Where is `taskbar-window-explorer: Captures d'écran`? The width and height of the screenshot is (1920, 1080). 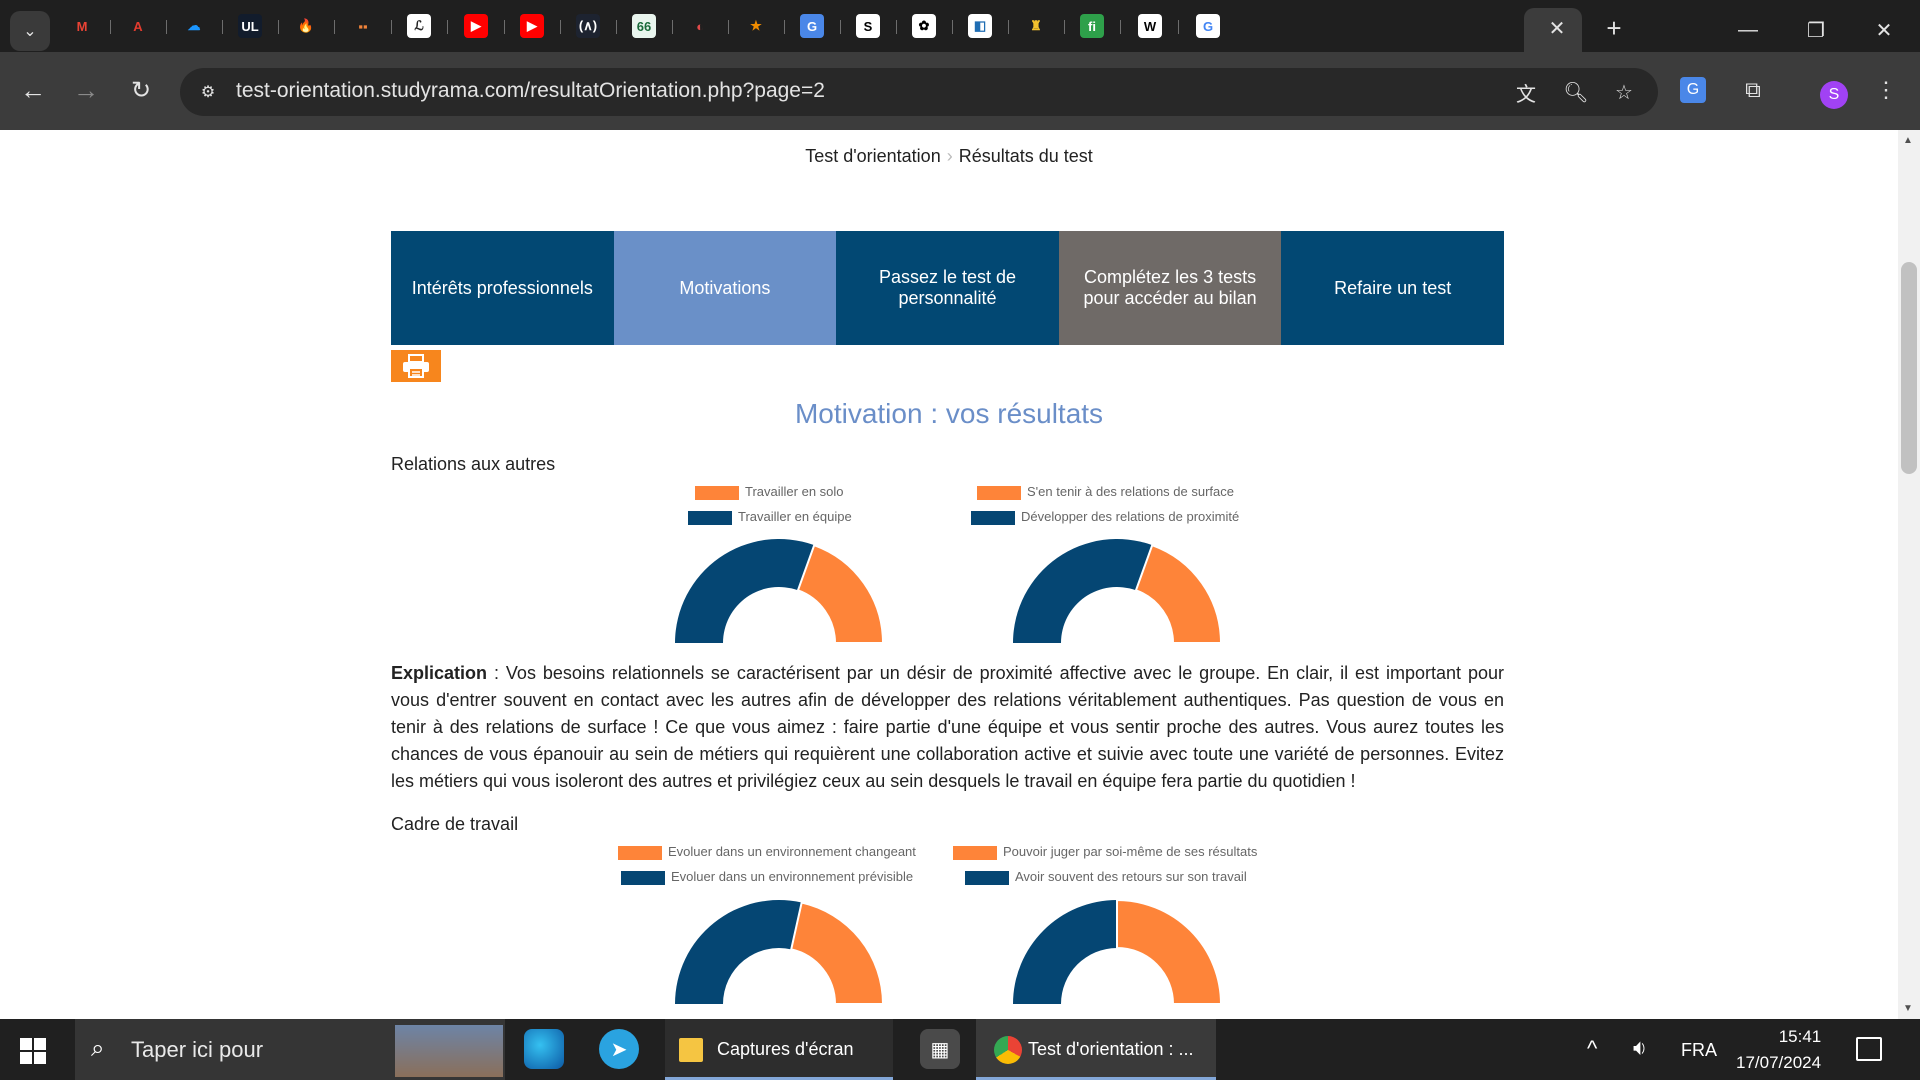
taskbar-window-explorer: Captures d'écran is located at coordinates (779, 1049).